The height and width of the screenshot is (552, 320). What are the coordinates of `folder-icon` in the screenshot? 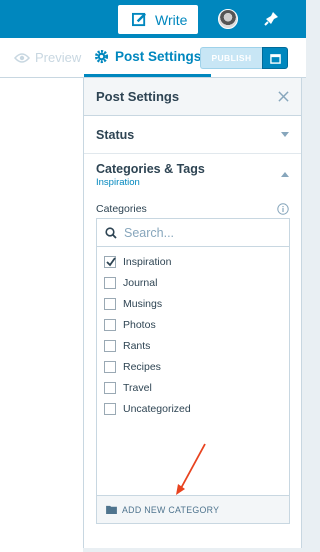 It's located at (111, 509).